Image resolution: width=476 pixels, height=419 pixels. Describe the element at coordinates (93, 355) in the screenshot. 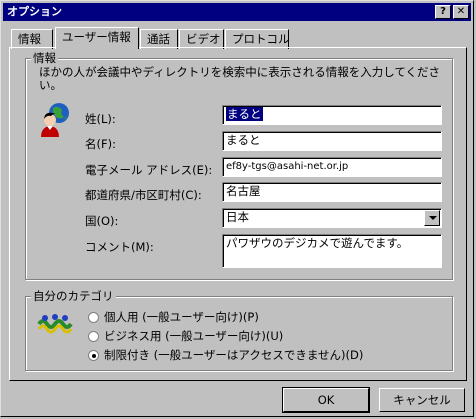

I see `restricted-radio` at that location.